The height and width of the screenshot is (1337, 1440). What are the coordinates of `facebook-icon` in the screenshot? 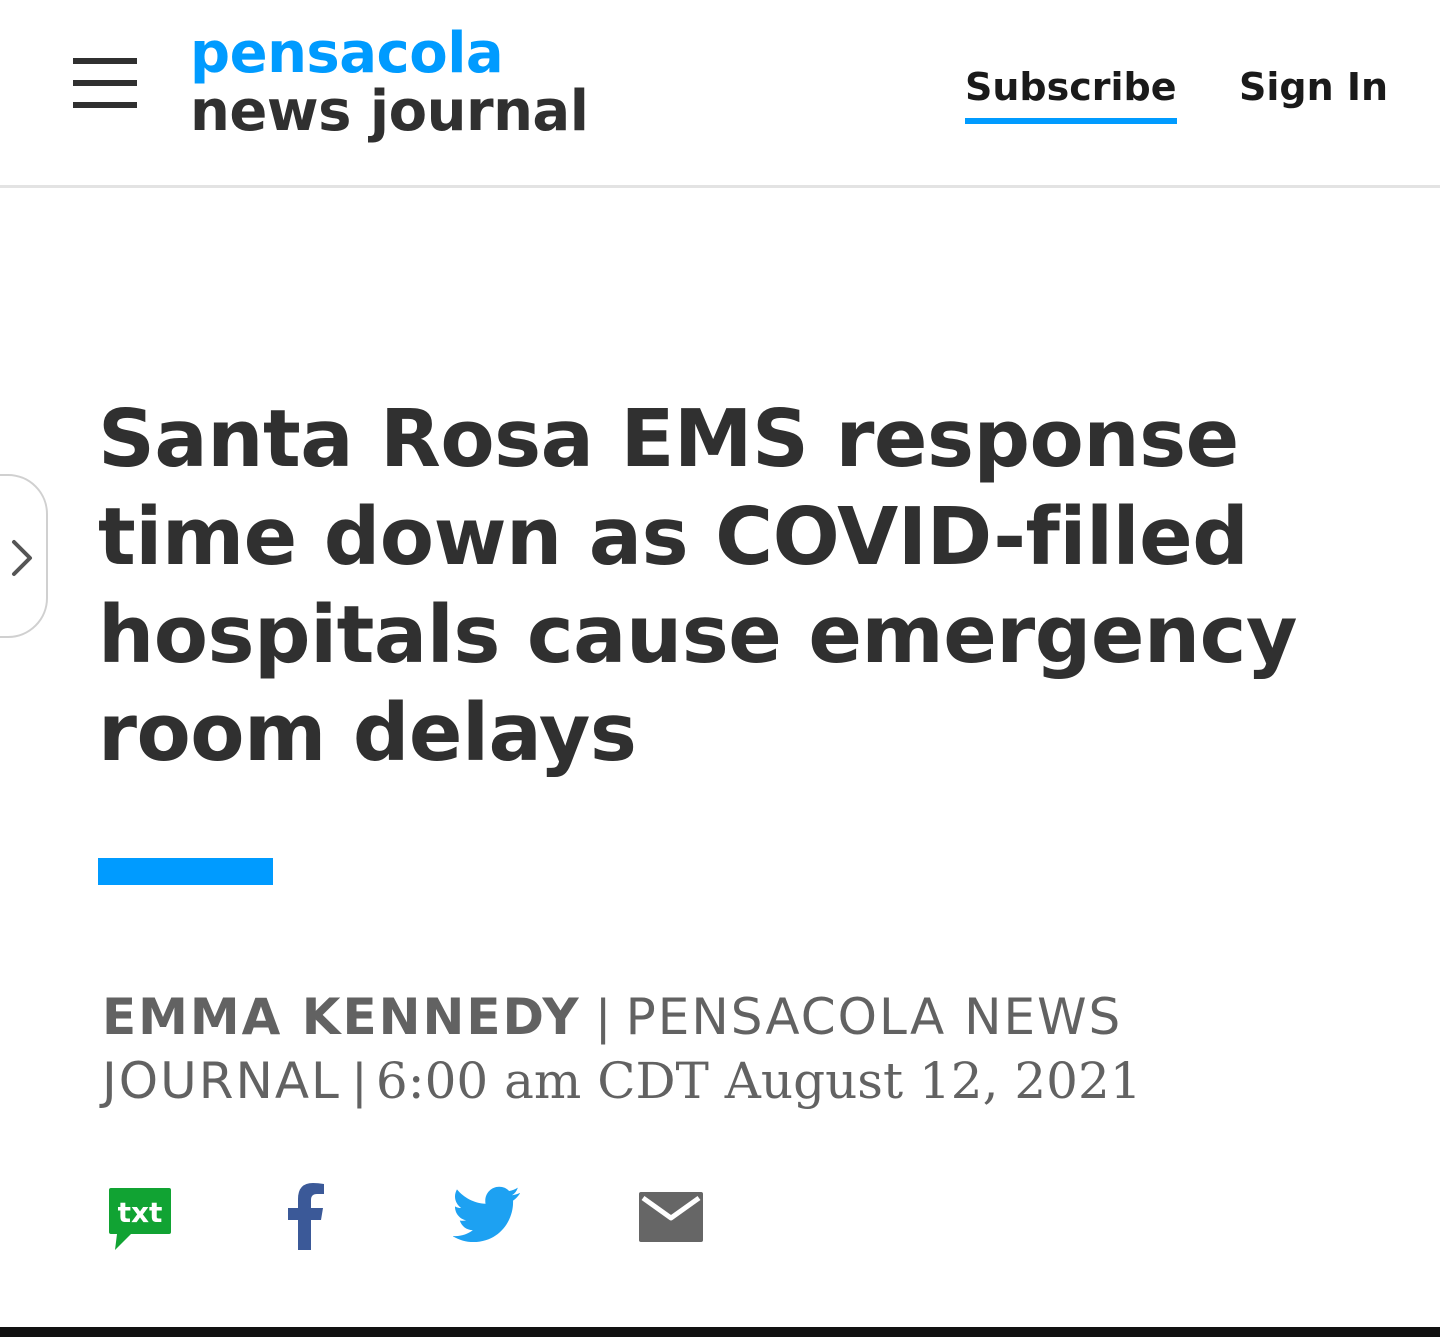 It's located at (306, 1216).